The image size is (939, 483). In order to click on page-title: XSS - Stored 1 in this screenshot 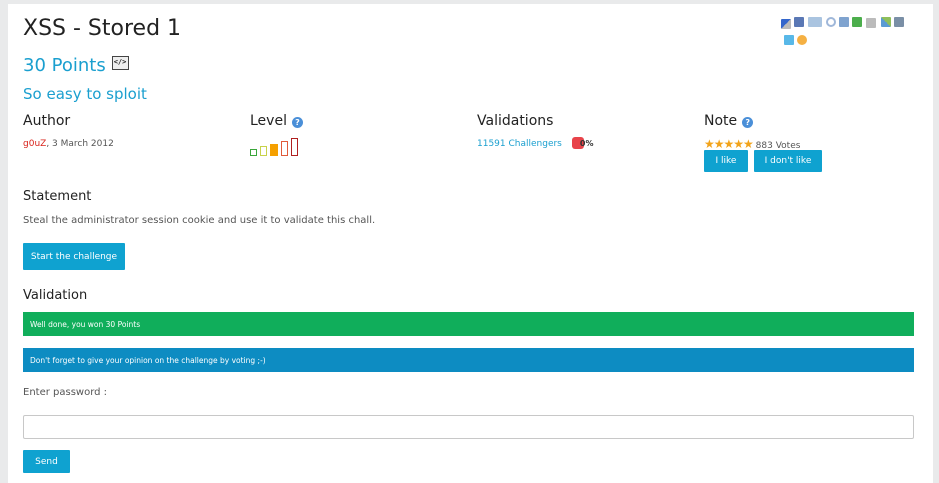, I will do `click(102, 28)`.